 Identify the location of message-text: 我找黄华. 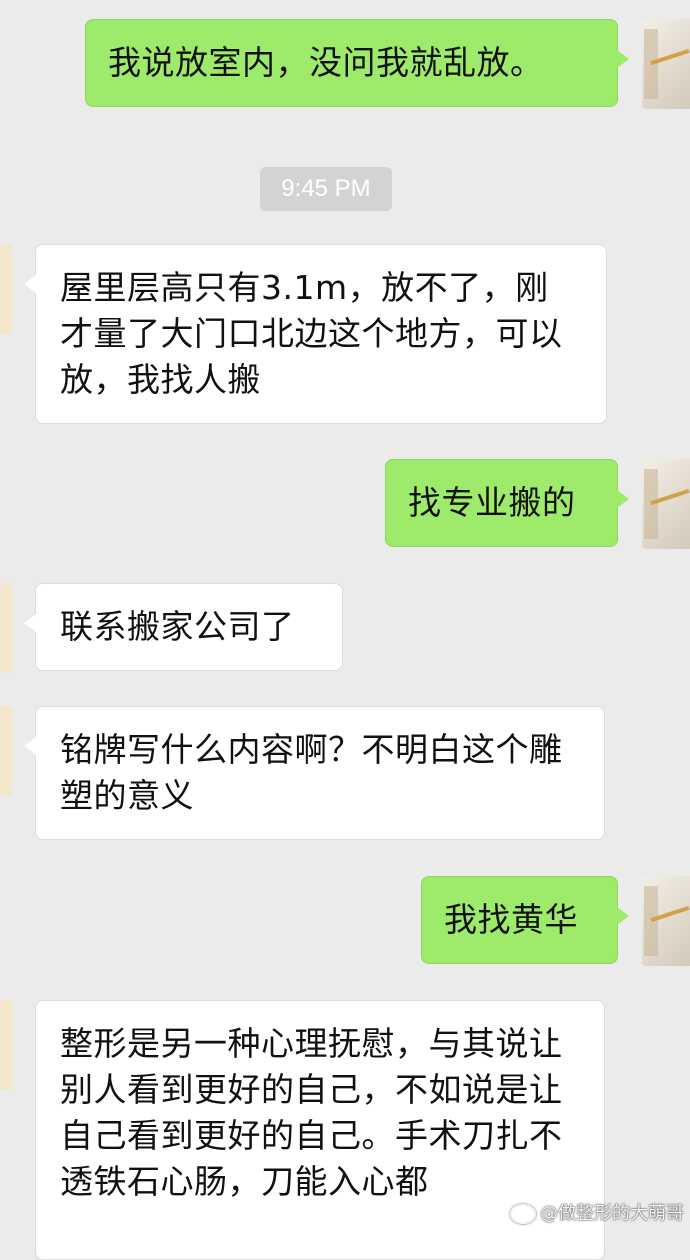
(511, 919).